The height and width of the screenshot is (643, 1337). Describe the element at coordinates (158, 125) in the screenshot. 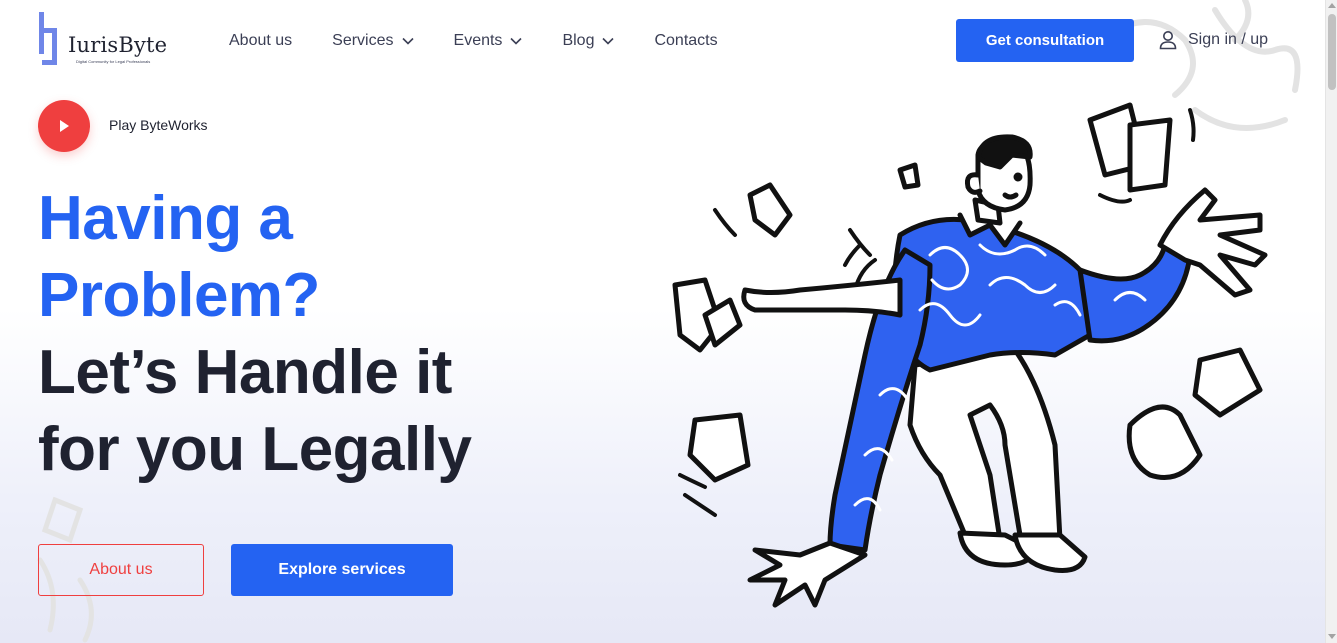

I see `play-video-label: Play ByteWorks` at that location.